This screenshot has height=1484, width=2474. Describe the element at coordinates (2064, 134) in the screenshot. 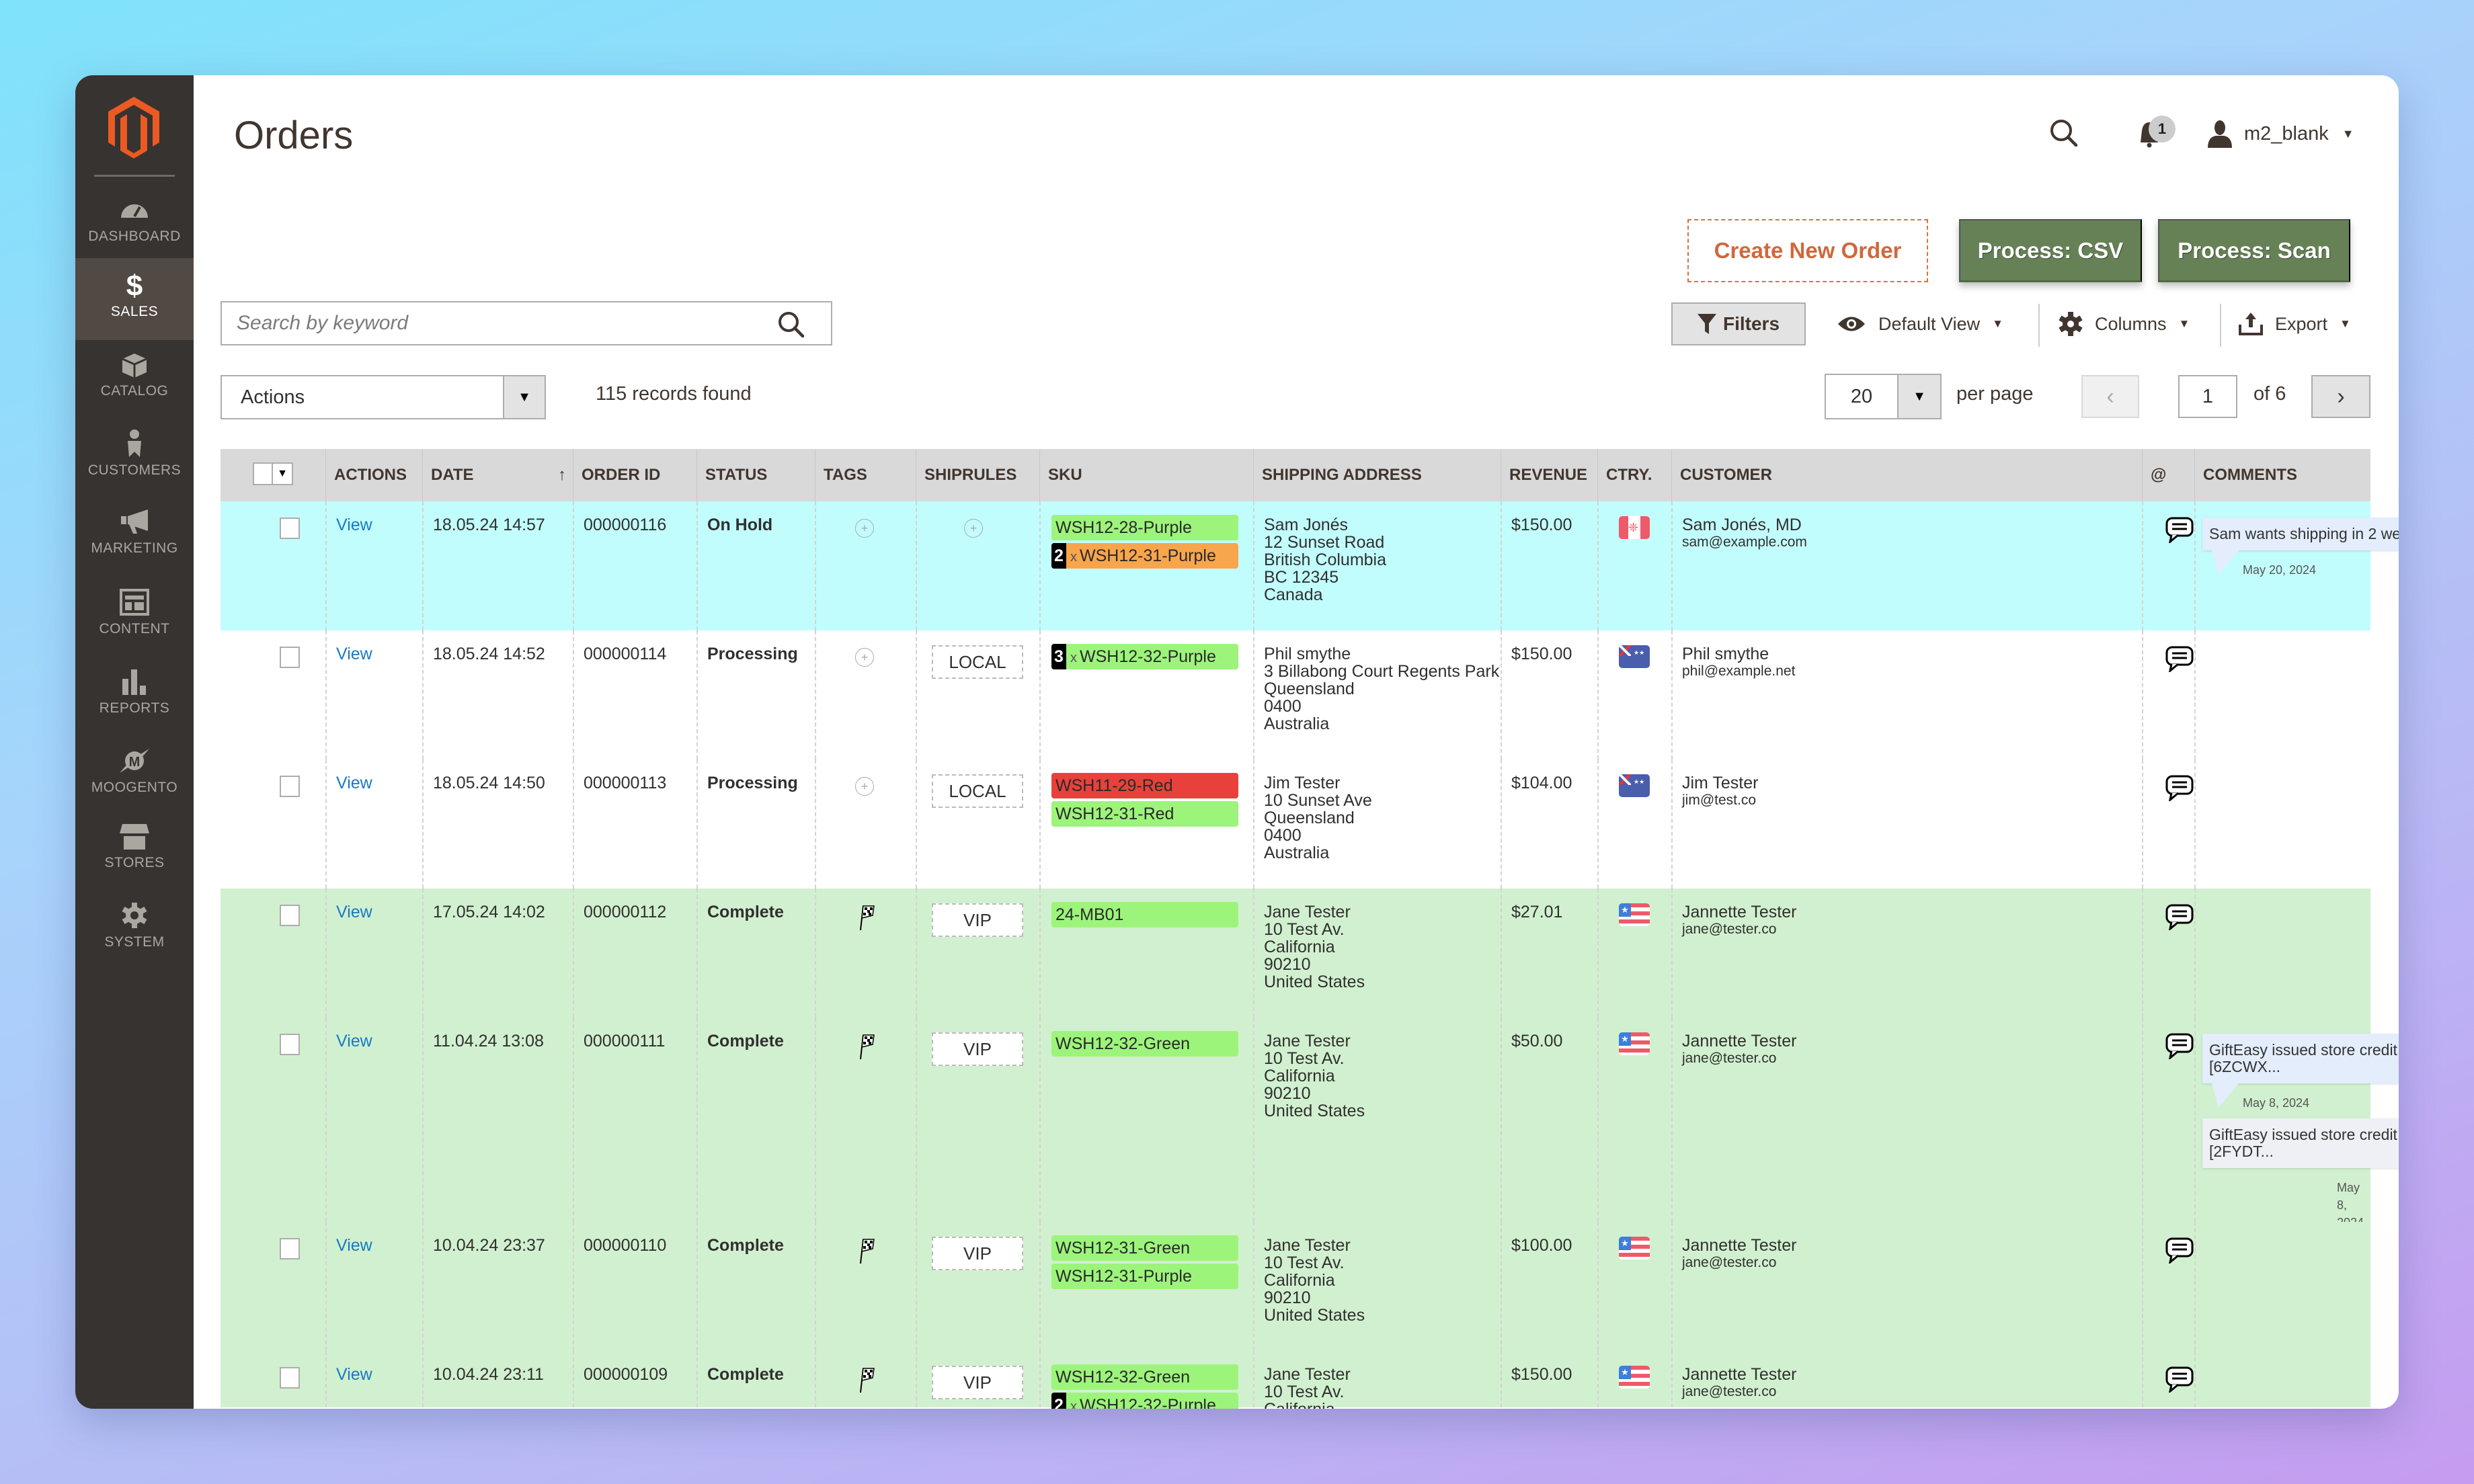

I see `global-search-icon` at that location.